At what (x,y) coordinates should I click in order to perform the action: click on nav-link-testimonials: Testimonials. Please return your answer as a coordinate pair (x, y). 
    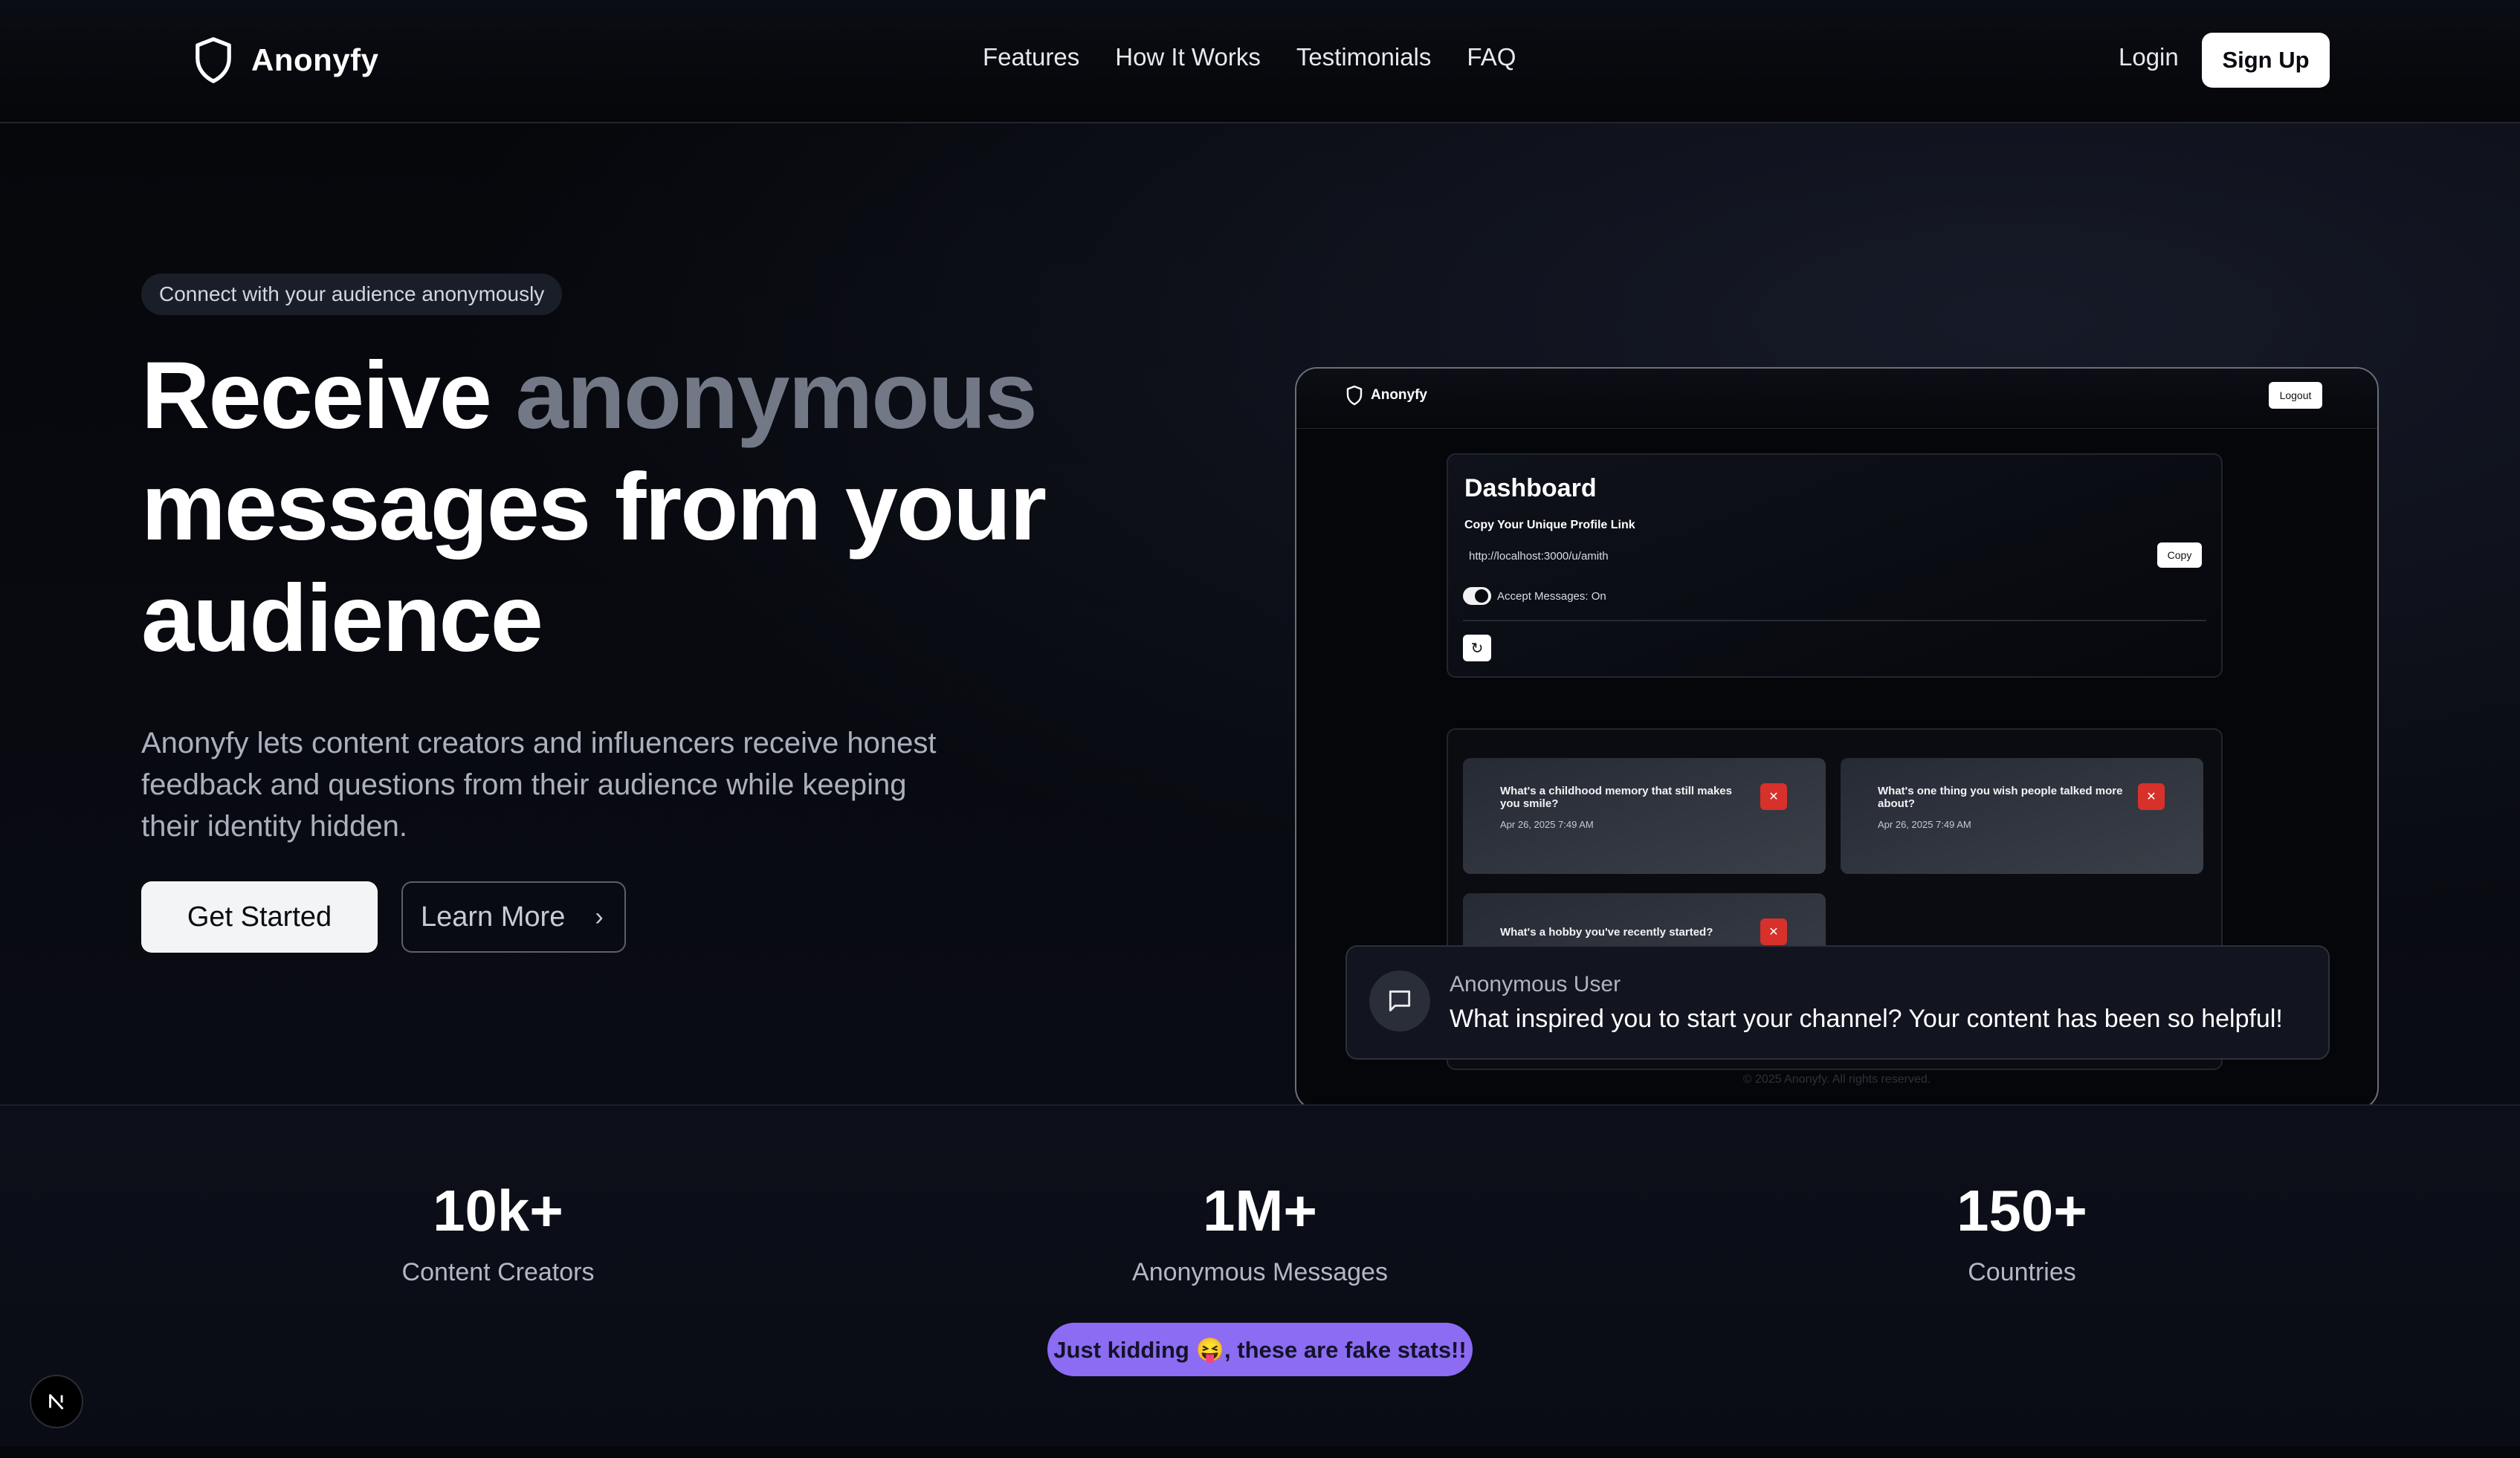
    Looking at the image, I should click on (1364, 57).